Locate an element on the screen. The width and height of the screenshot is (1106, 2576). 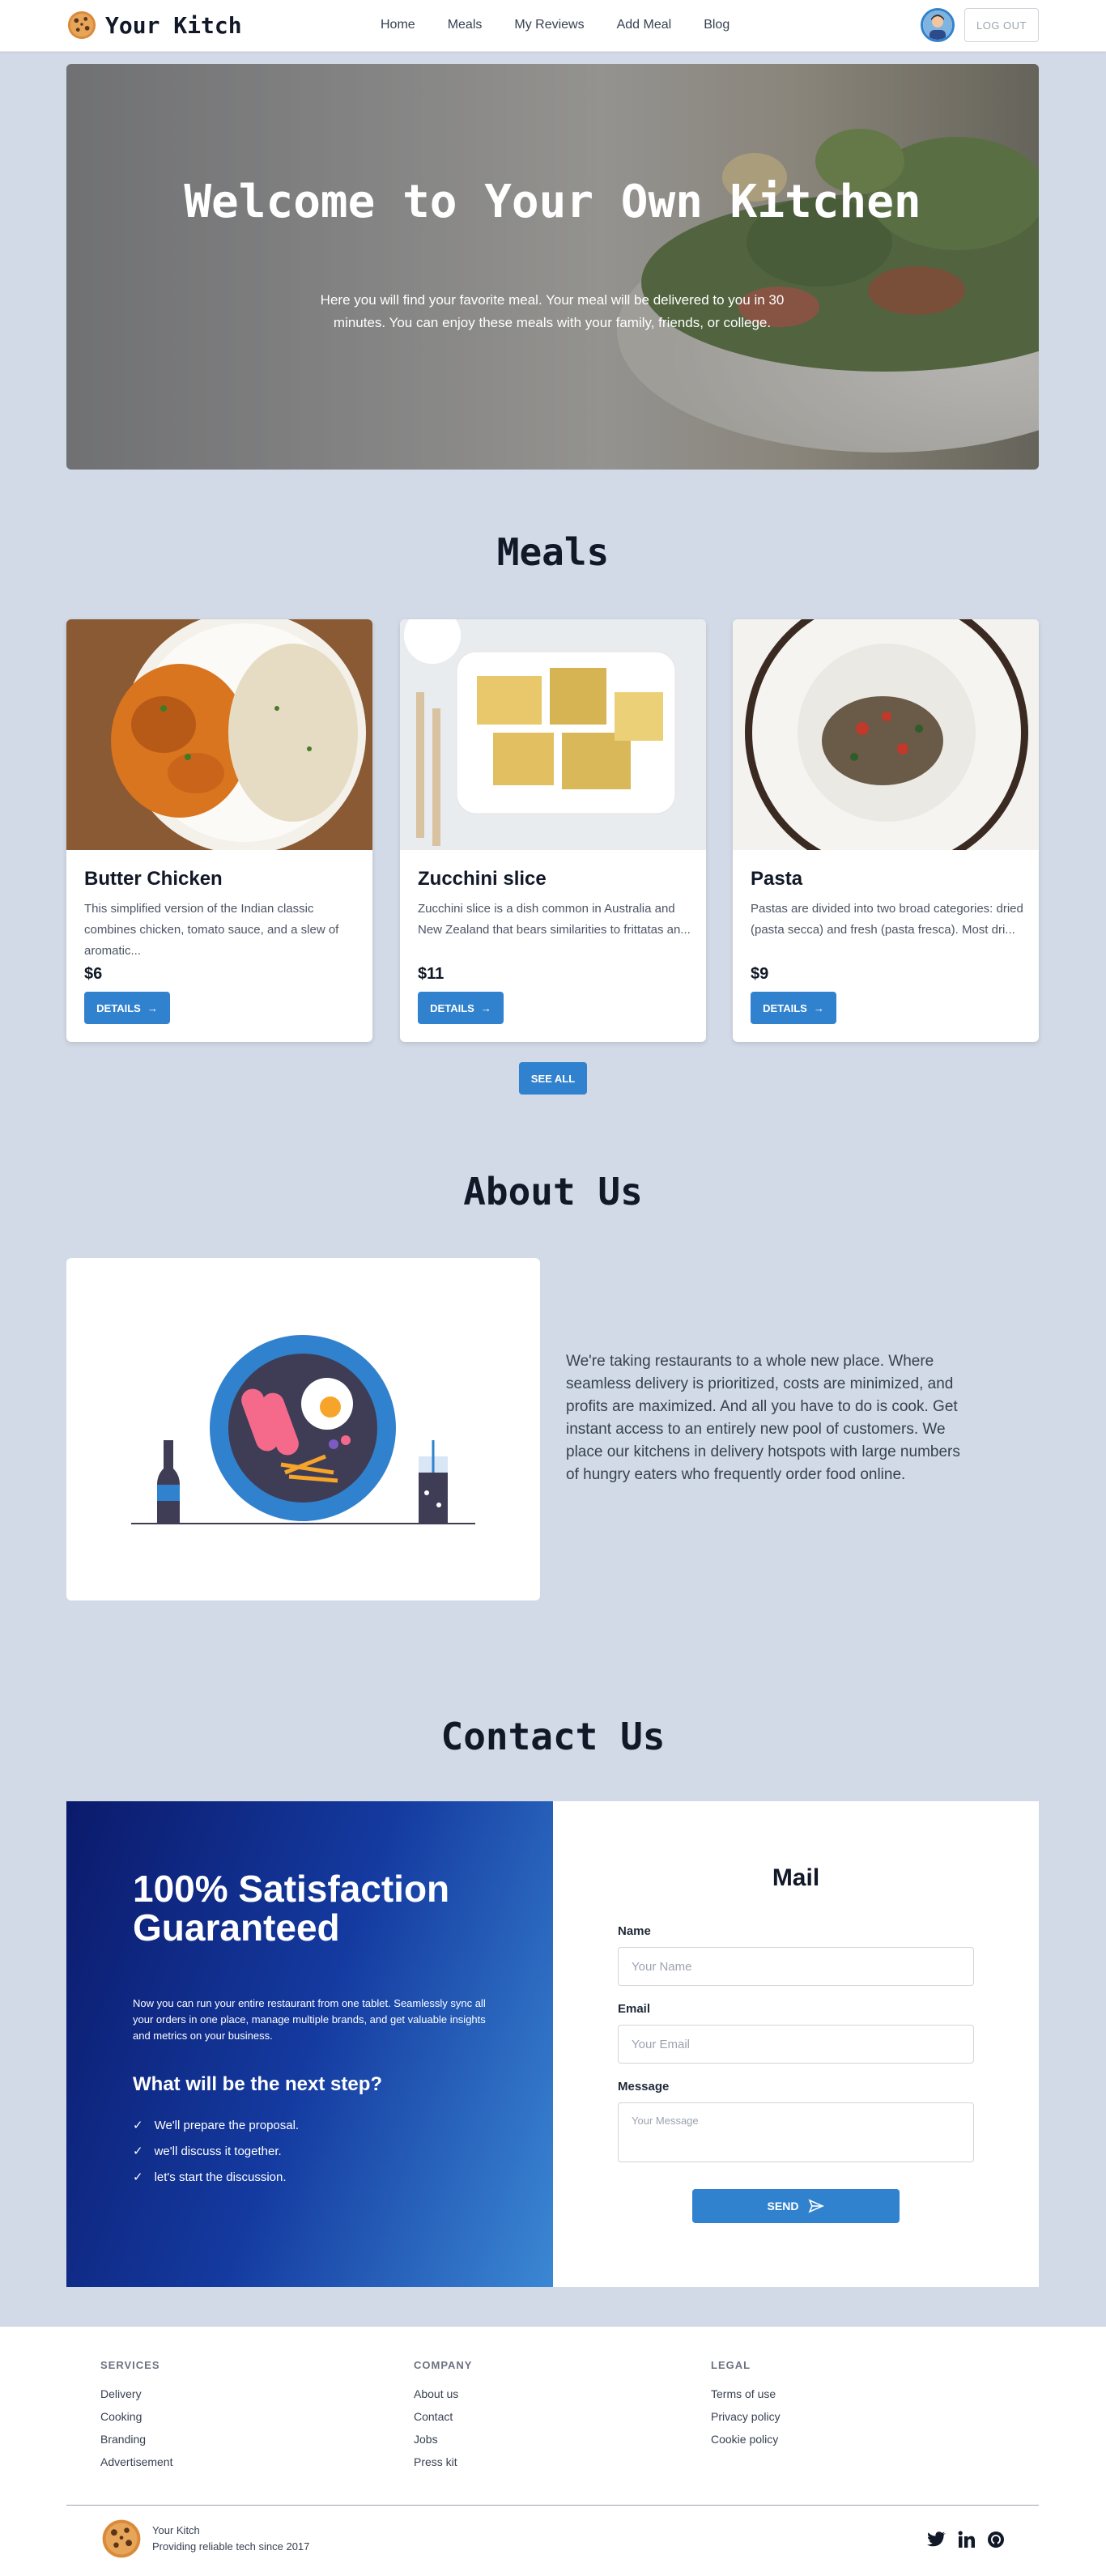
pasta-image is located at coordinates (886, 747).